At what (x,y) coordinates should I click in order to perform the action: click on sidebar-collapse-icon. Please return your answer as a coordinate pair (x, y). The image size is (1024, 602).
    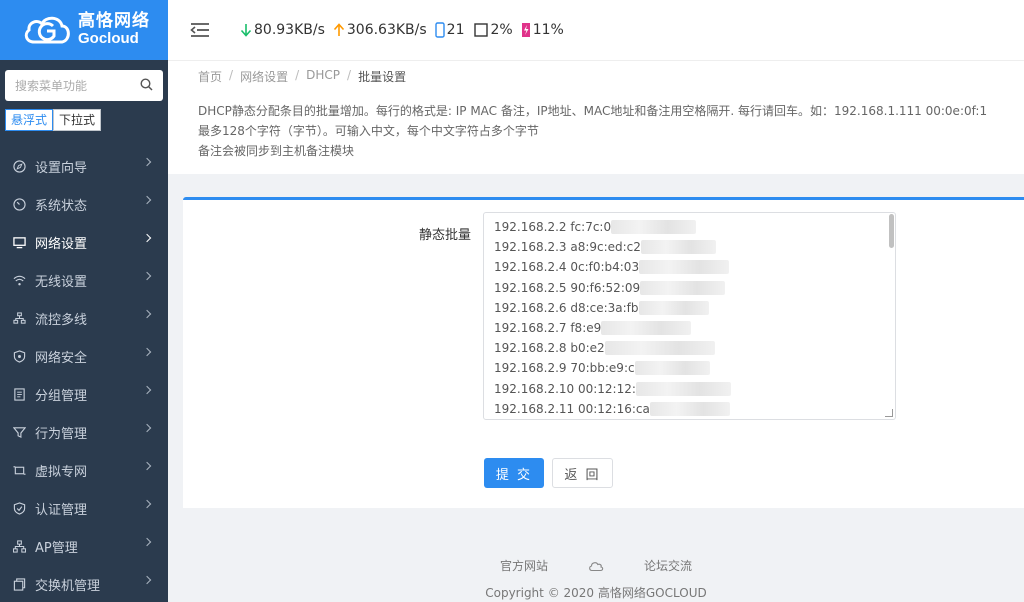
    Looking at the image, I should click on (200, 30).